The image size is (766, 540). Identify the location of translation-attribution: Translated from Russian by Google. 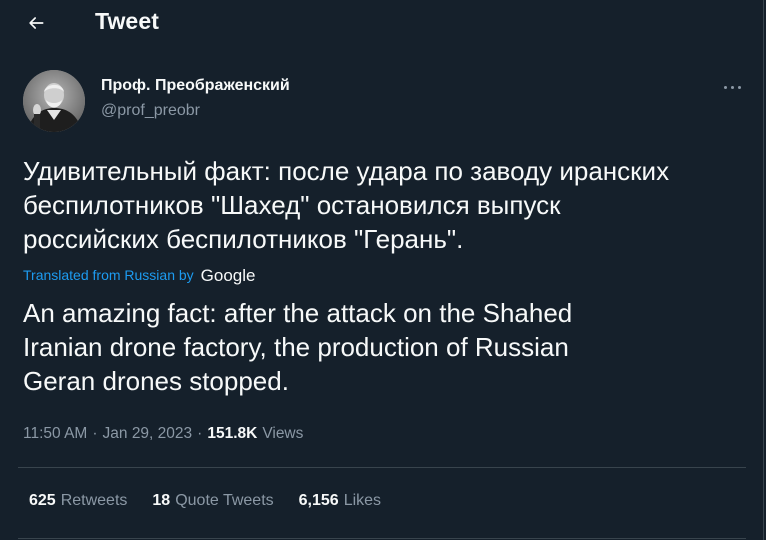
(139, 275).